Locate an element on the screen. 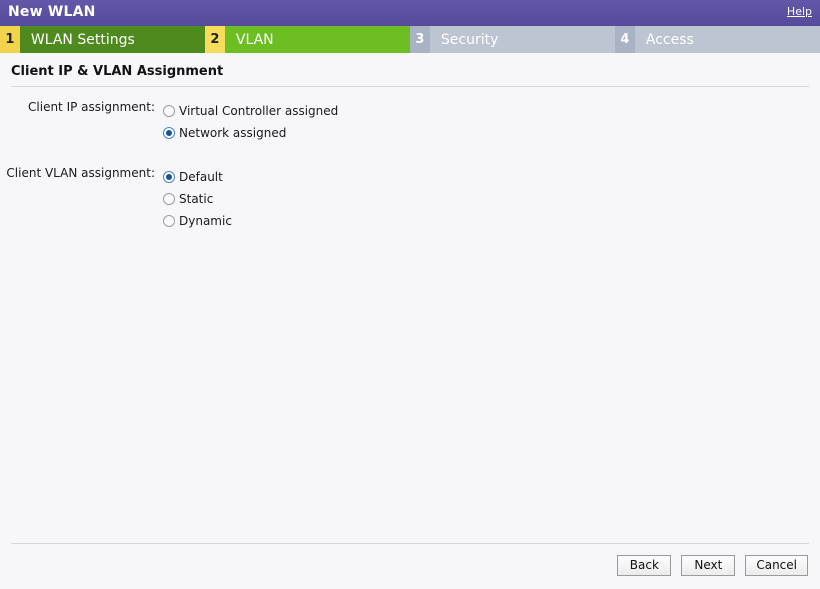  wizard-step-wlan-settings: 1 WLAN Settings is located at coordinates (102, 39).